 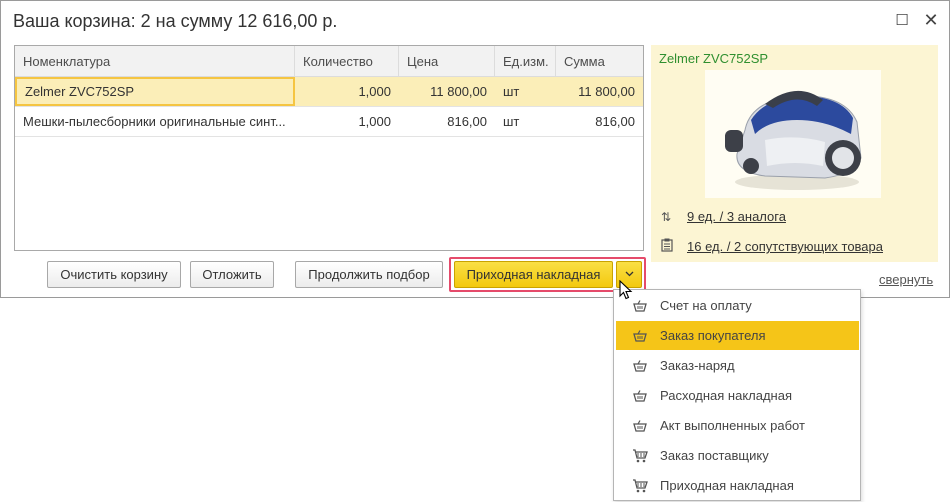 I want to click on product-title: Zelmer ZVC752SP, so click(x=714, y=58).